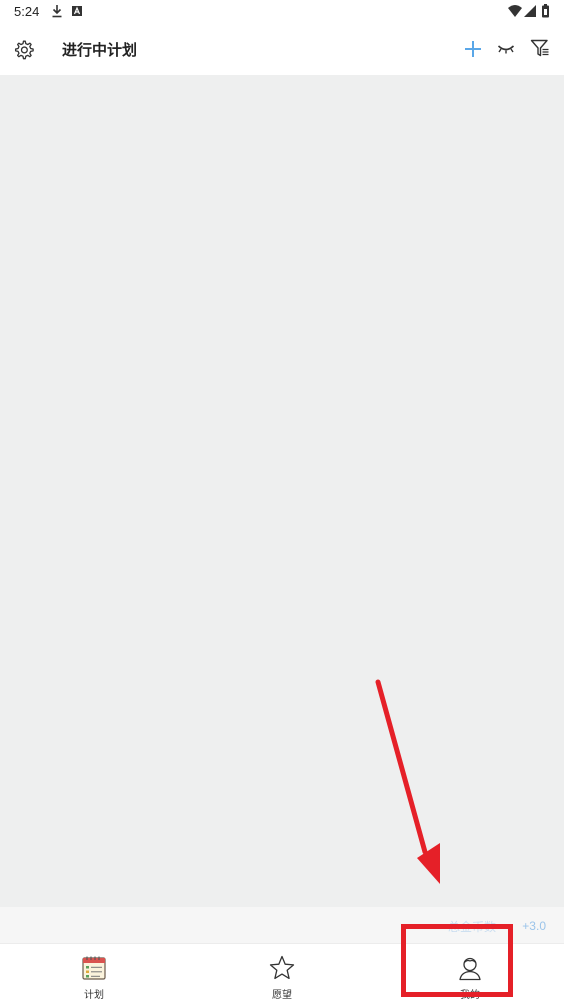 The height and width of the screenshot is (1004, 564). I want to click on filter-list-icon, so click(540, 48).